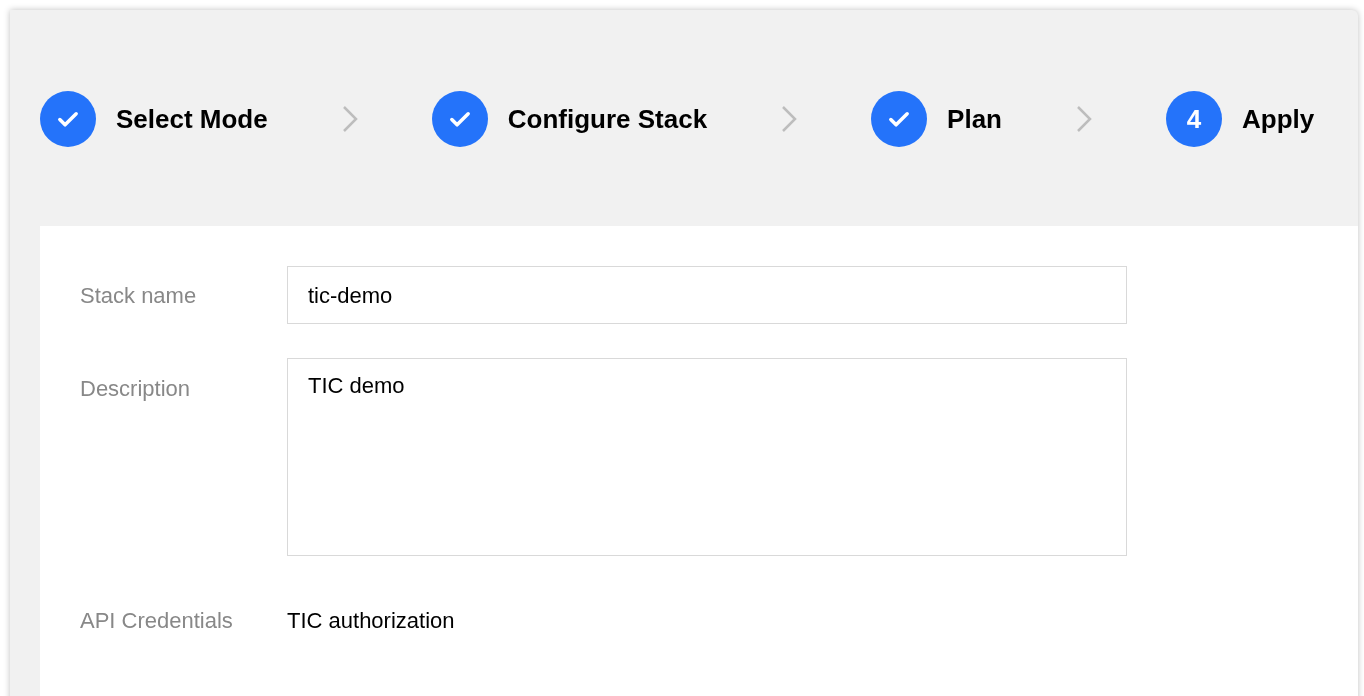 The height and width of the screenshot is (696, 1364). I want to click on step-label: Select Mode, so click(192, 119).